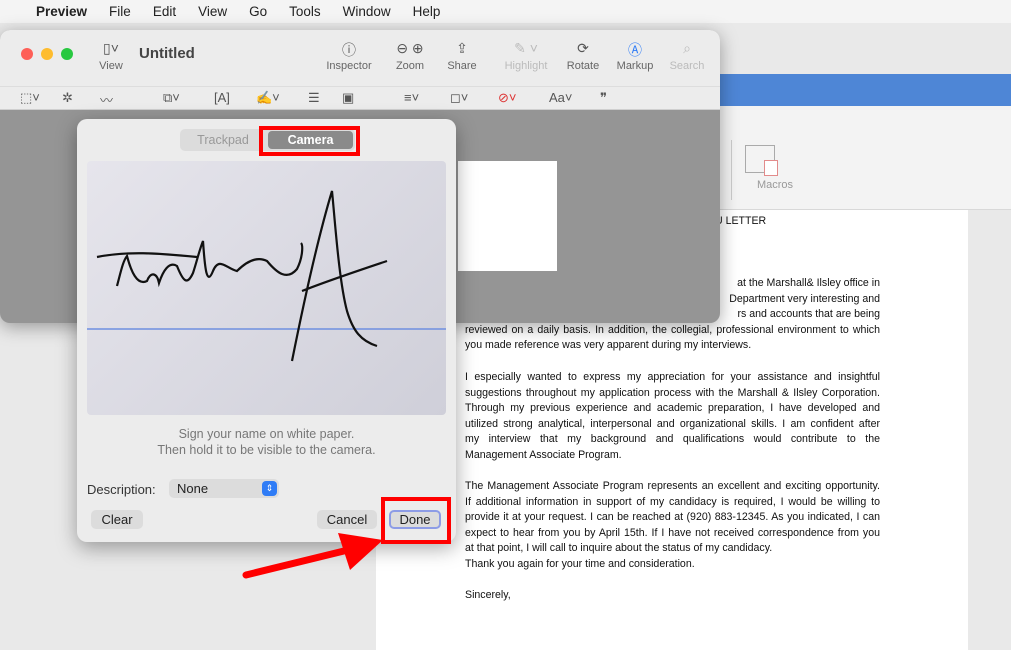  I want to click on camera-highlight-box, so click(309, 141).